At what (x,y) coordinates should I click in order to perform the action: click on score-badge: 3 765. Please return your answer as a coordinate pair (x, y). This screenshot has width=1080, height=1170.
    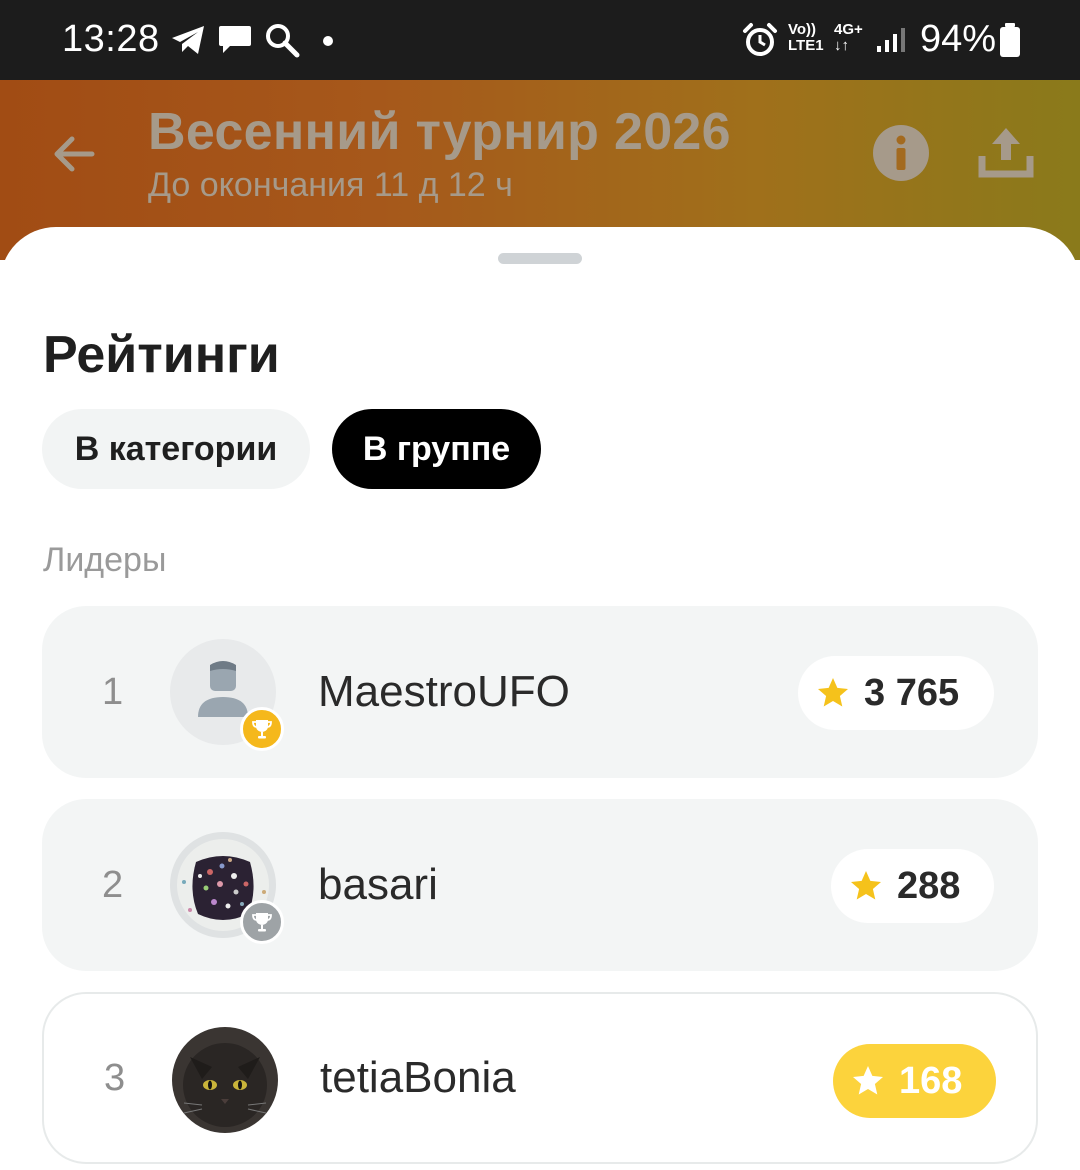
    Looking at the image, I should click on (896, 693).